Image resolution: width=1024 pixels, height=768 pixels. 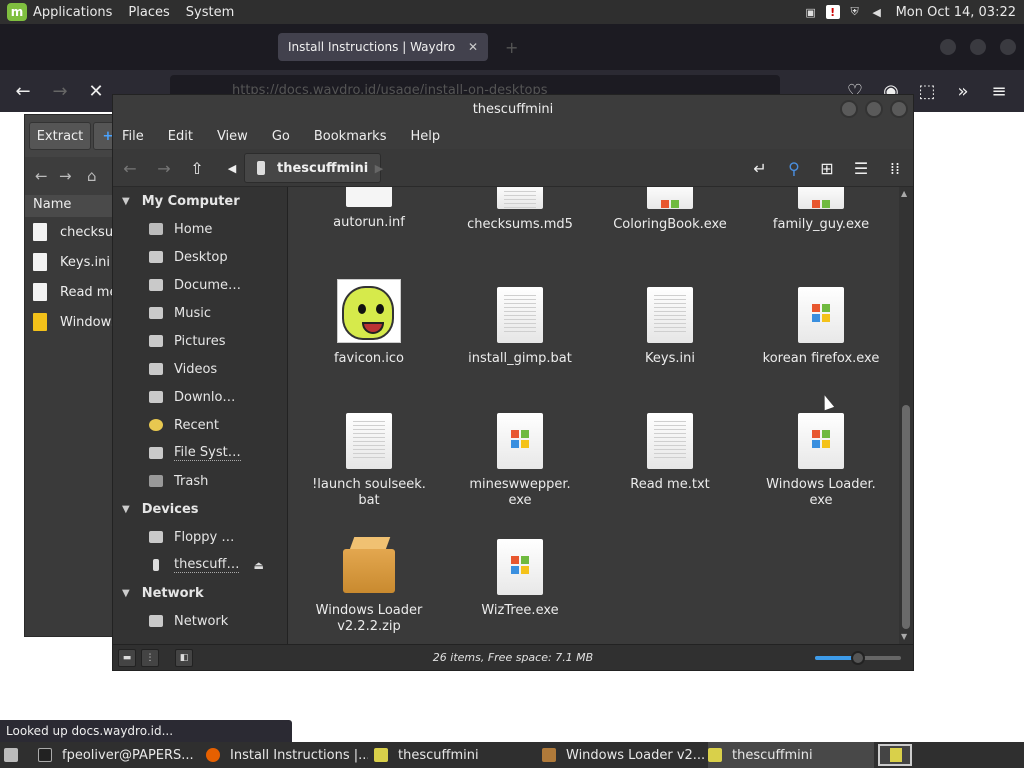 I want to click on workspace-switcher, so click(x=895, y=755).